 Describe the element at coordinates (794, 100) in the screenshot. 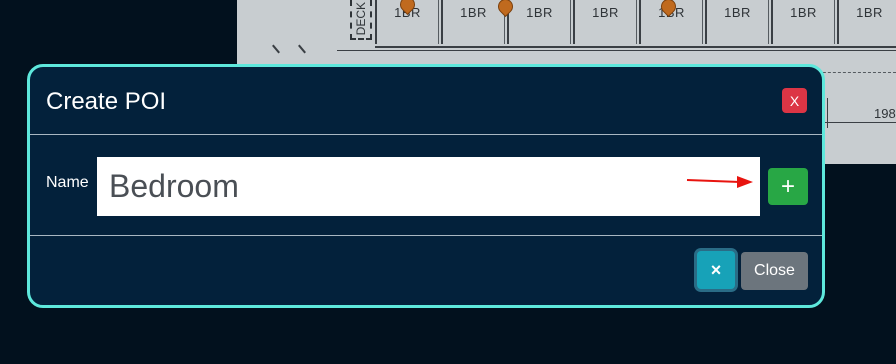

I see `header-close-button: X` at that location.